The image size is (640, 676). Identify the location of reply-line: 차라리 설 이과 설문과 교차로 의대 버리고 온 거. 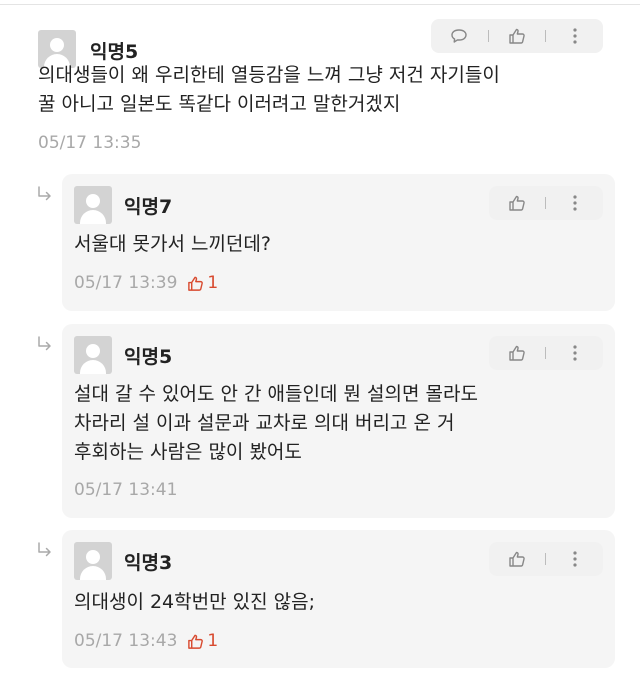
(264, 423).